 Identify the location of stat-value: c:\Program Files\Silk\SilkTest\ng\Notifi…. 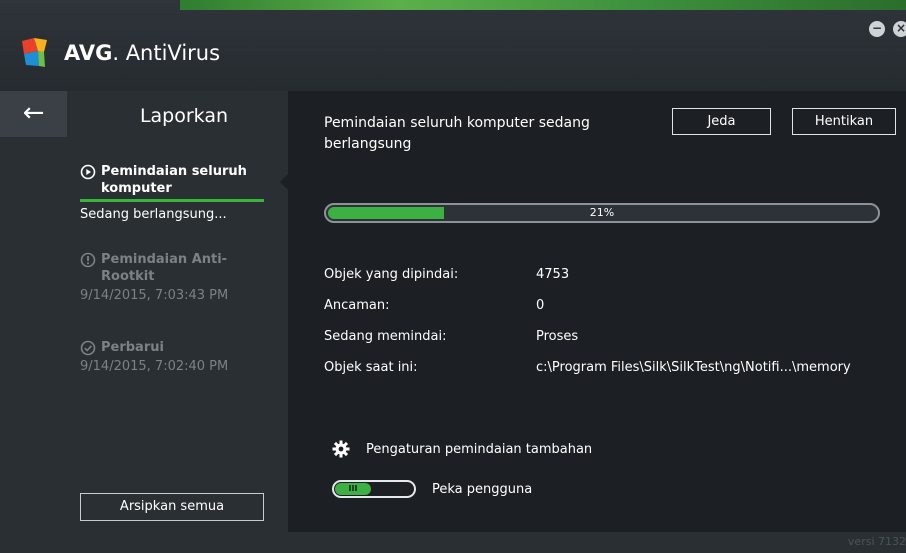
(693, 367).